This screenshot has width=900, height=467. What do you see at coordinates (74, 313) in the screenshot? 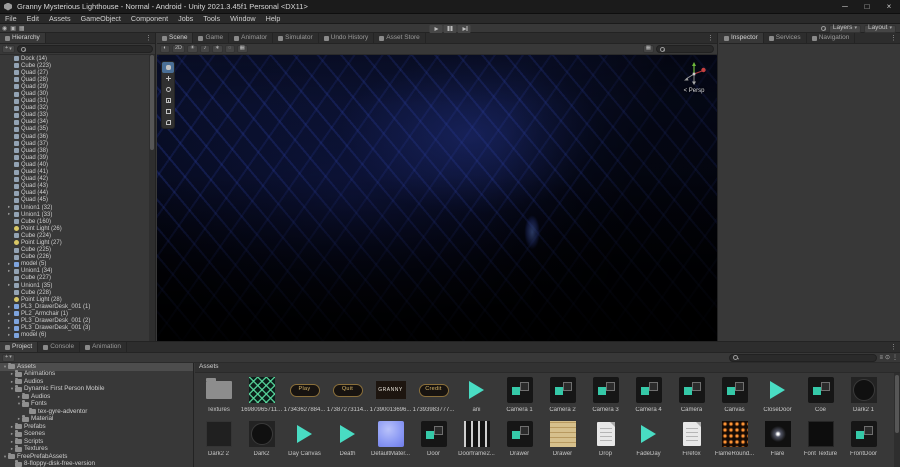
I see `hierarchy-item: ▸ PL2_Armchair (1)` at bounding box center [74, 313].